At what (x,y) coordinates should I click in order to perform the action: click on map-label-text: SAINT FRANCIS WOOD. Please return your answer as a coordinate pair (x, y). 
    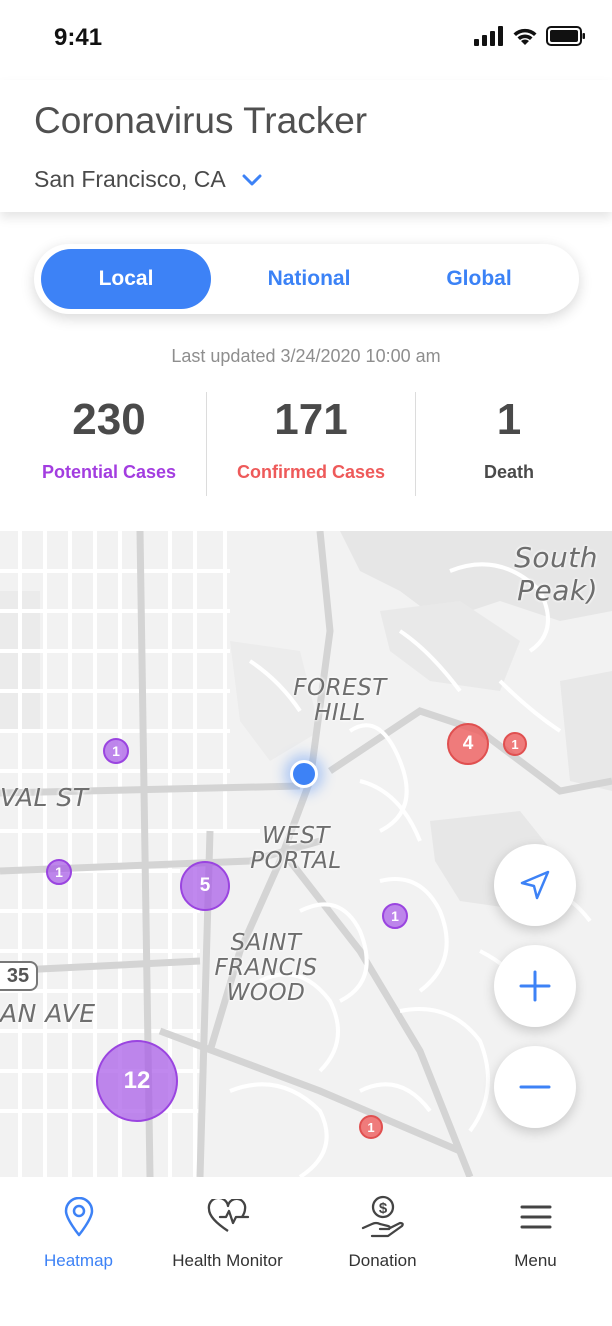
    Looking at the image, I should click on (266, 968).